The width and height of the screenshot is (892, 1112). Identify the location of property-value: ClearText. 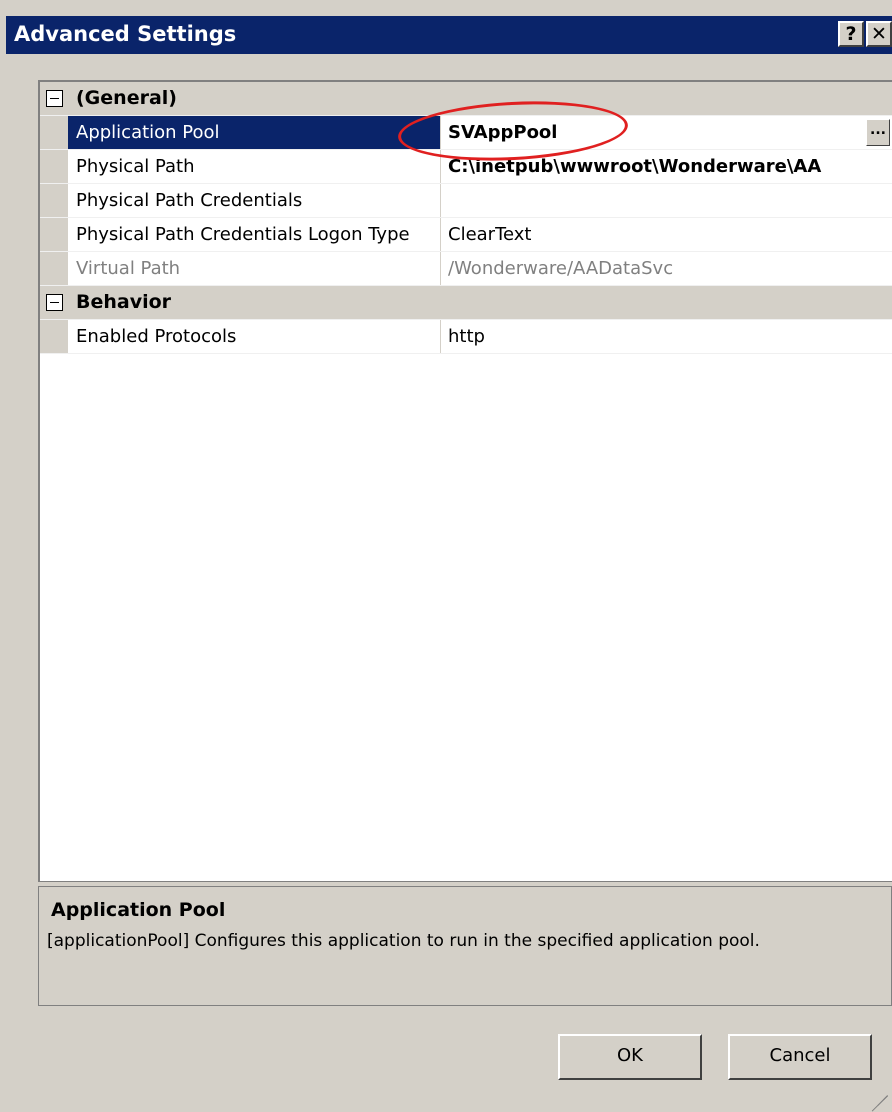
(667, 234).